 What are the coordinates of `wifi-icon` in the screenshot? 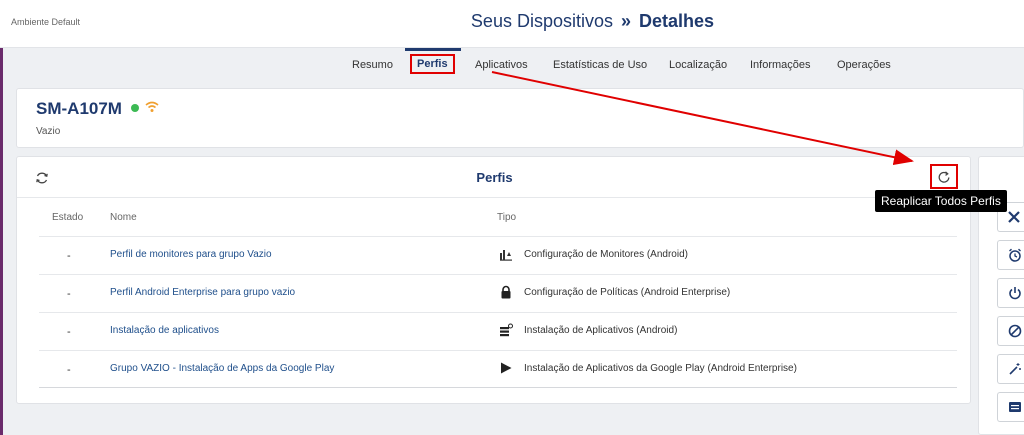 It's located at (152, 106).